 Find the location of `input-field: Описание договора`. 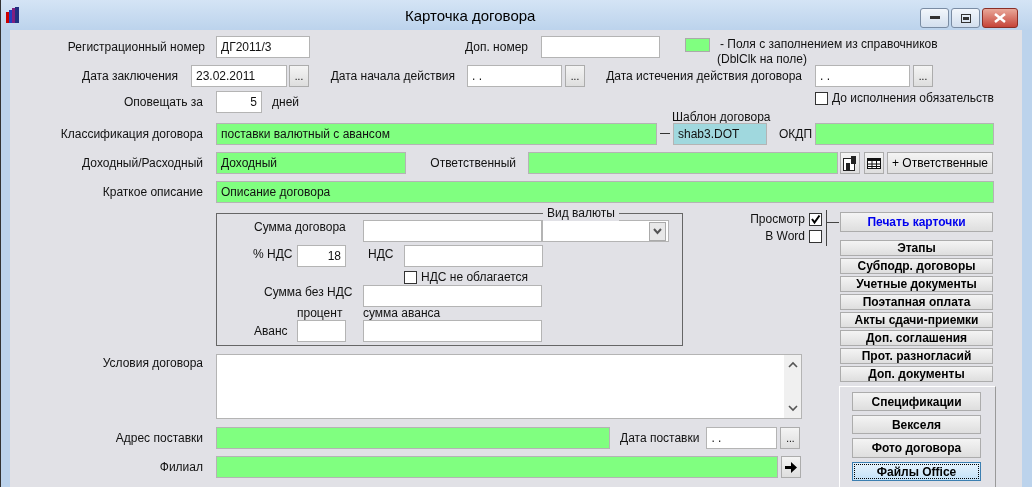

input-field: Описание договора is located at coordinates (605, 191).